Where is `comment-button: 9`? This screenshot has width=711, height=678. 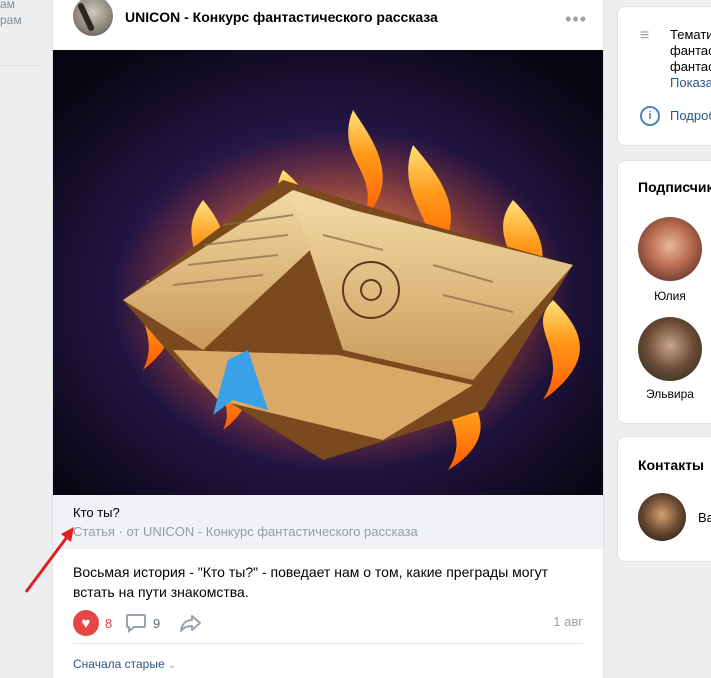
comment-button: 9 is located at coordinates (142, 623).